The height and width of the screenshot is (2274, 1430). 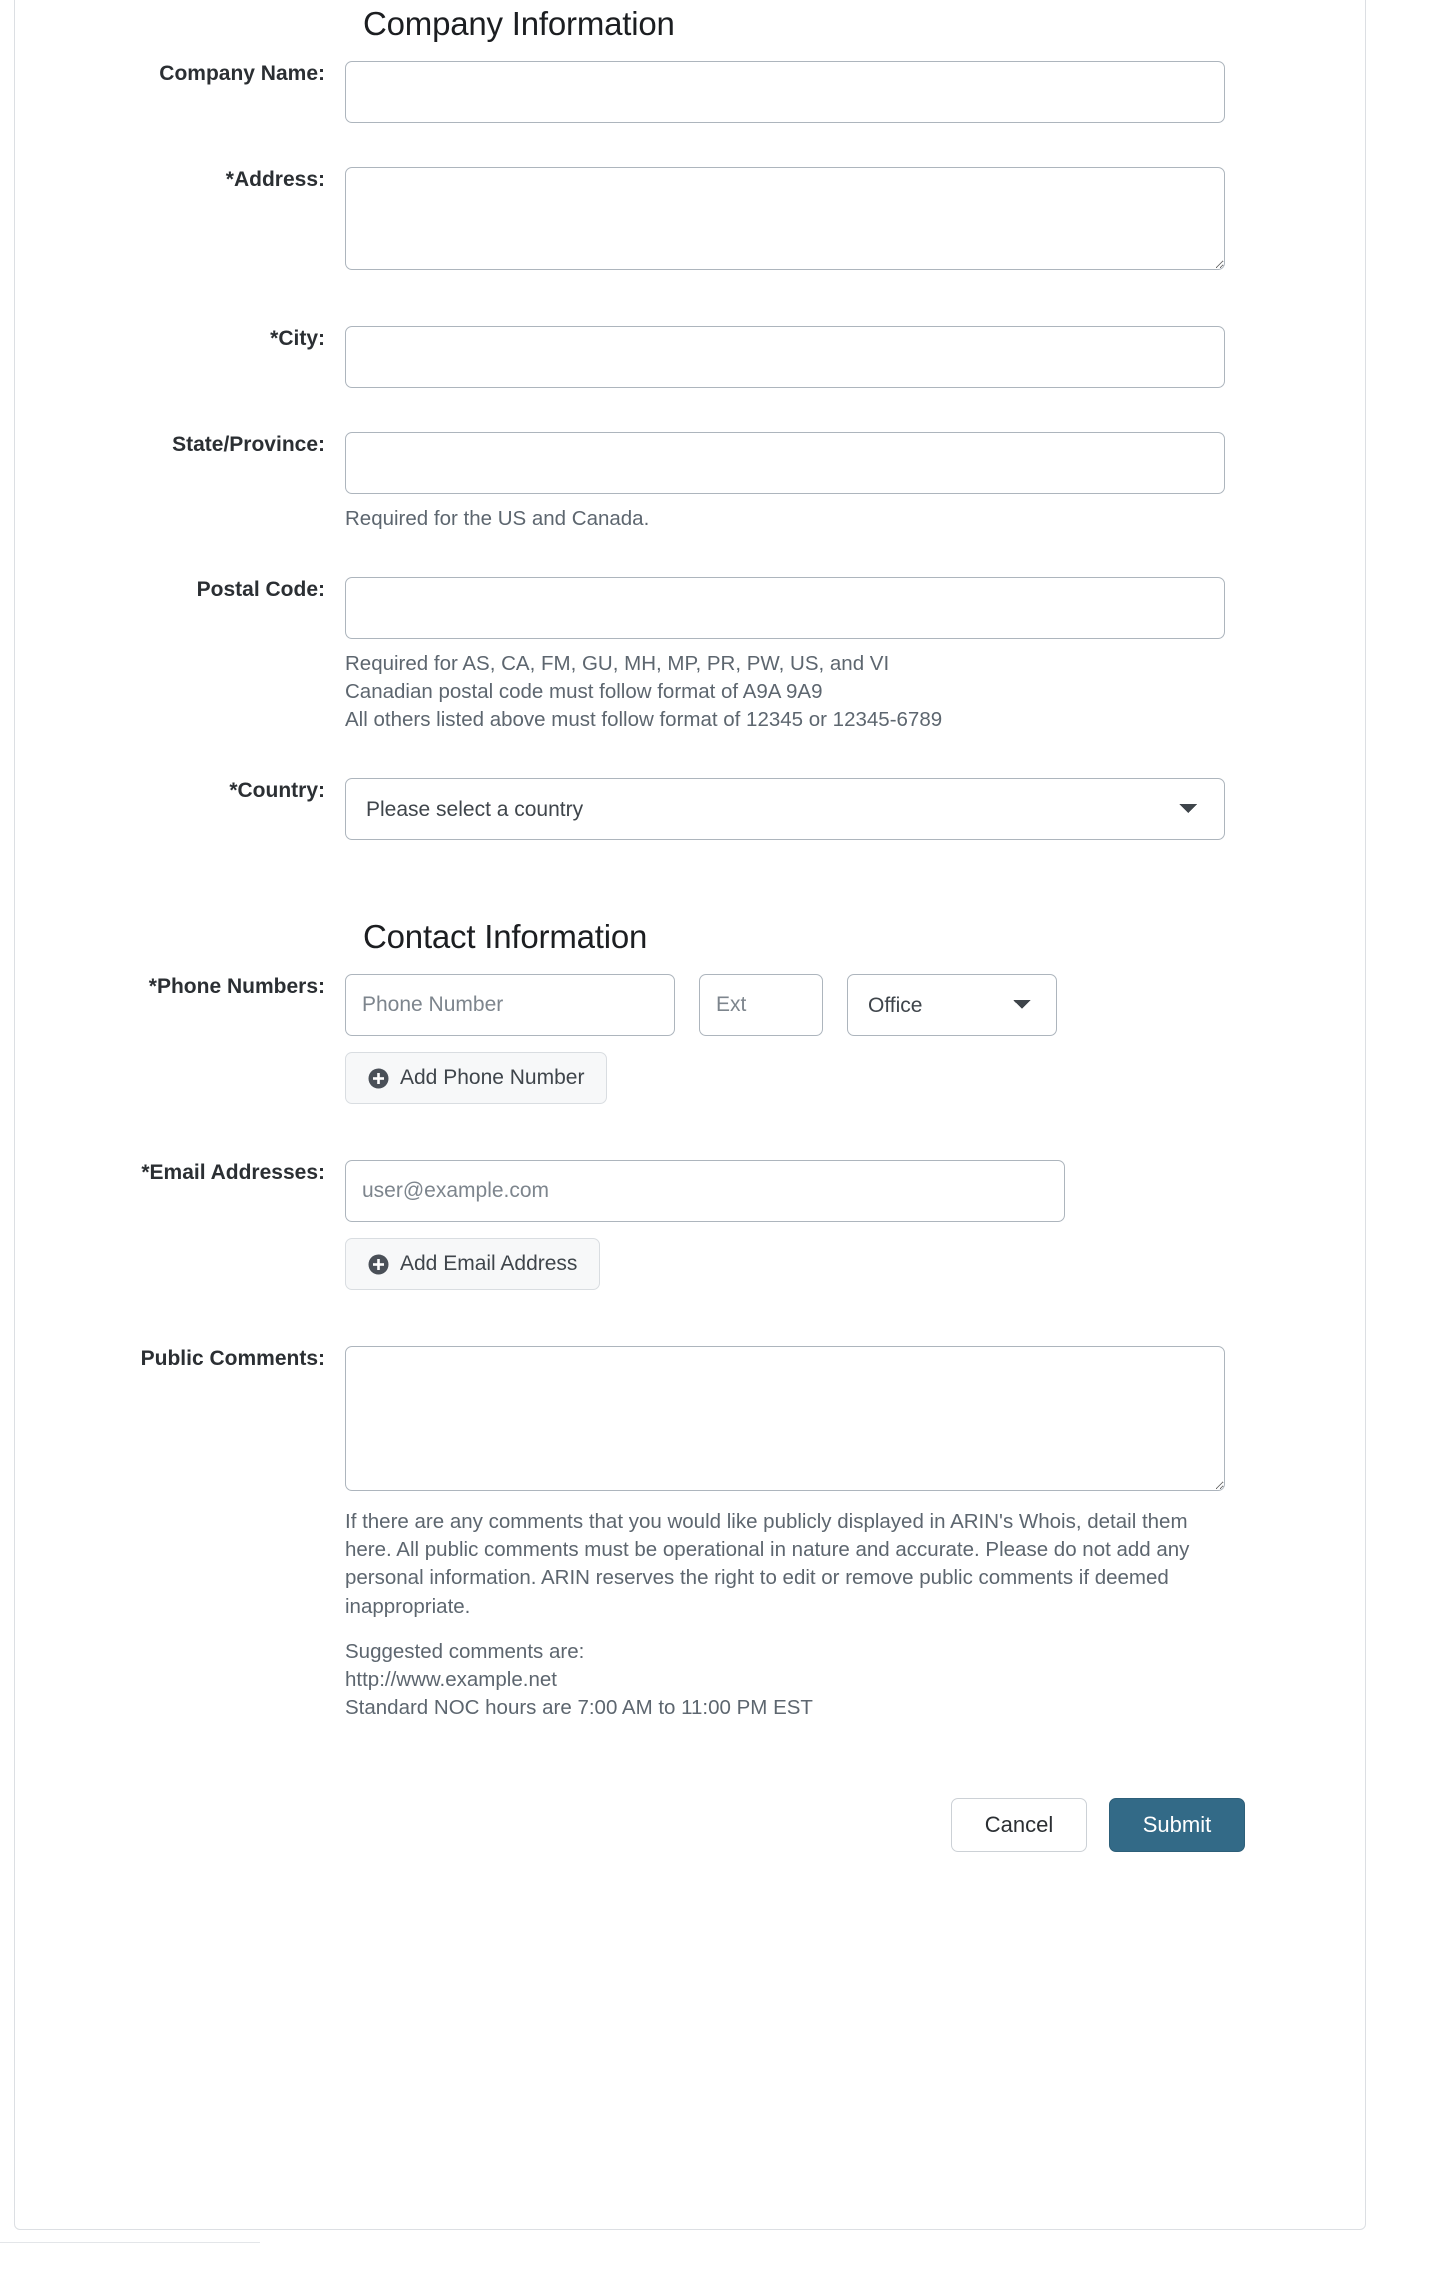 What do you see at coordinates (236, 987) in the screenshot?
I see `phone-numbers-label: *Phone Numbers:` at bounding box center [236, 987].